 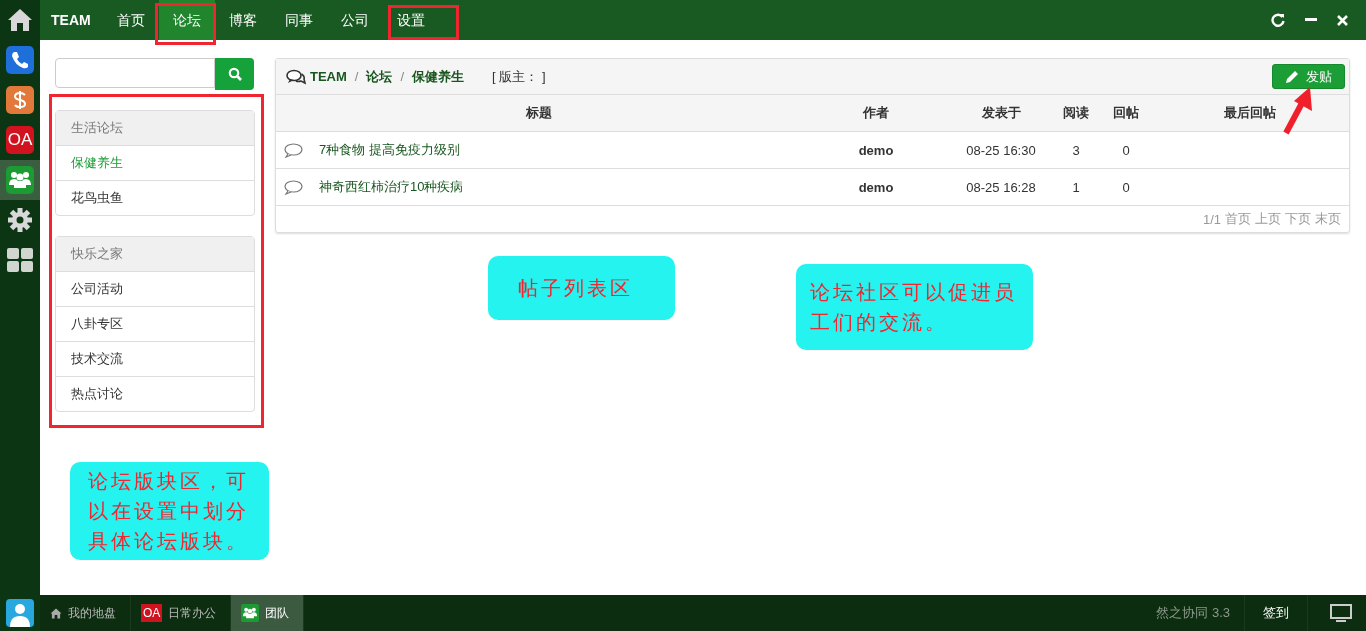 What do you see at coordinates (1076, 113) in the screenshot?
I see `column-header: 阅读` at bounding box center [1076, 113].